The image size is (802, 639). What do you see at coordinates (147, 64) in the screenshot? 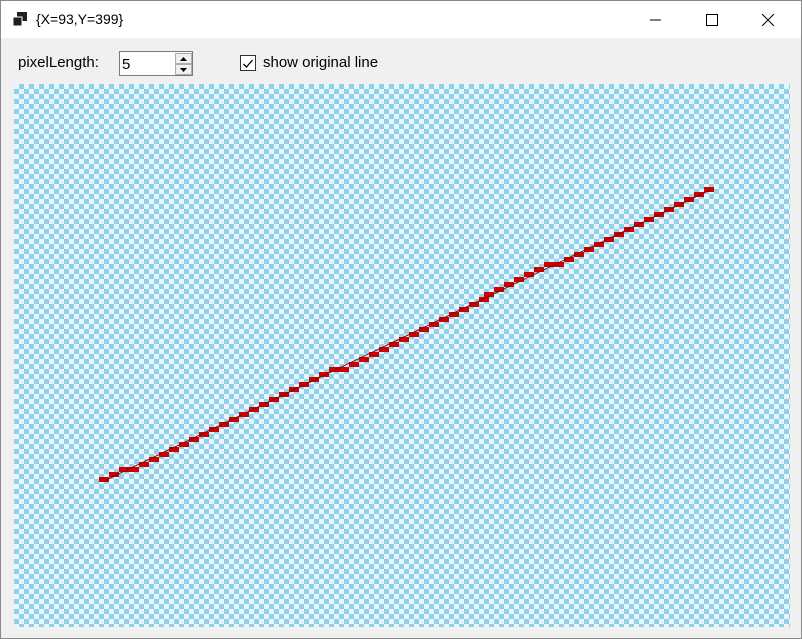
I see `pixel-length-input` at bounding box center [147, 64].